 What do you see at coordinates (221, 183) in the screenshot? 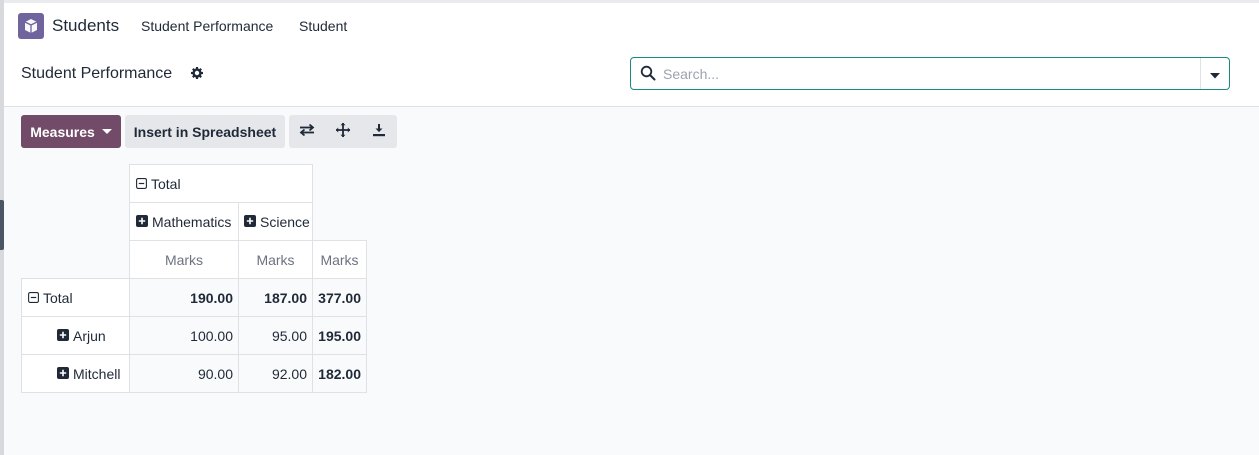
I see `col-header-total: Total` at bounding box center [221, 183].